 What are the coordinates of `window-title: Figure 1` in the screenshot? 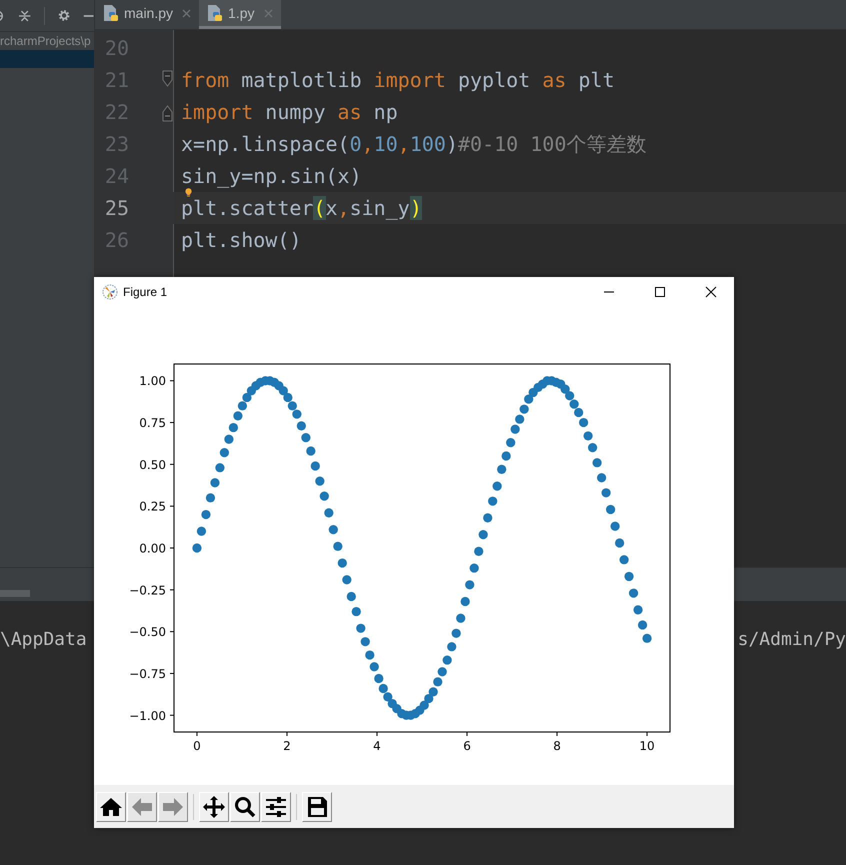 It's located at (145, 292).